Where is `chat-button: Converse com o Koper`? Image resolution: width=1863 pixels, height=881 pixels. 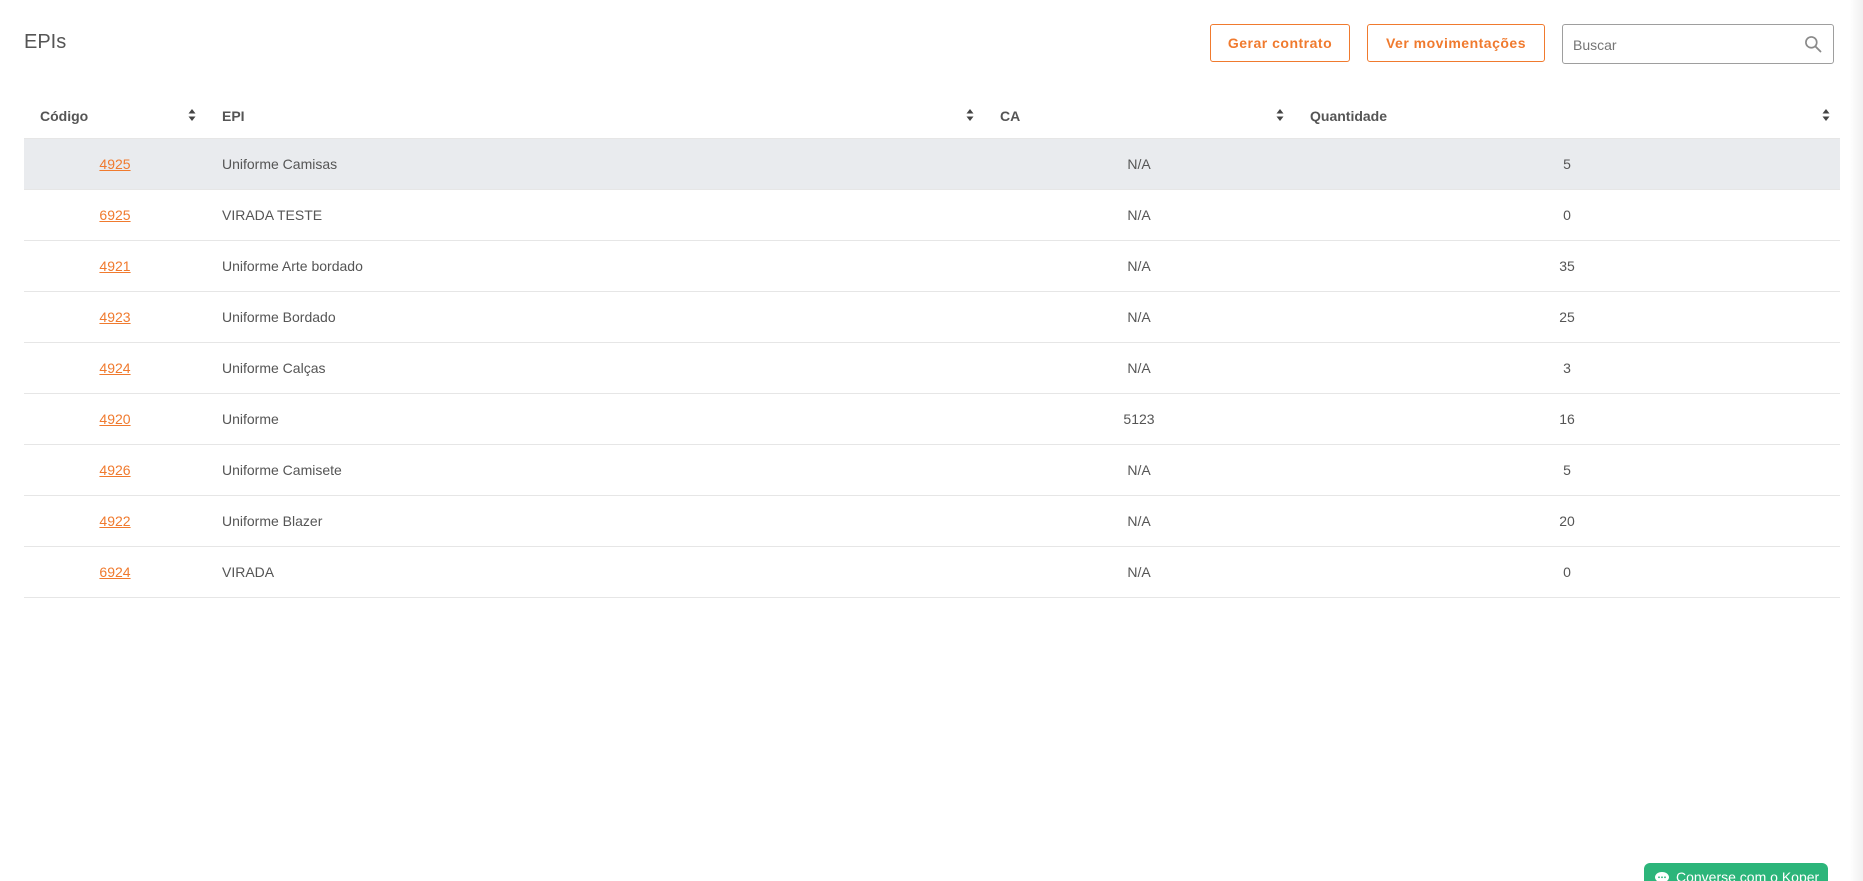
chat-button: Converse com o Koper is located at coordinates (1736, 872).